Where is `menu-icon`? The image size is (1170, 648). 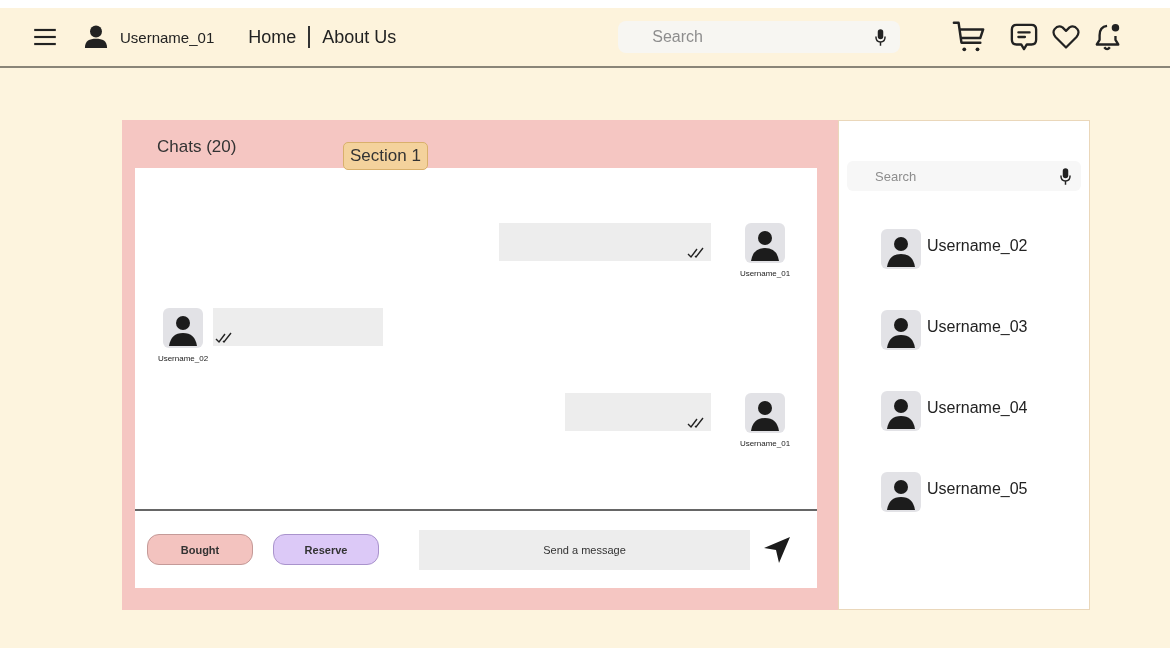
menu-icon is located at coordinates (45, 37).